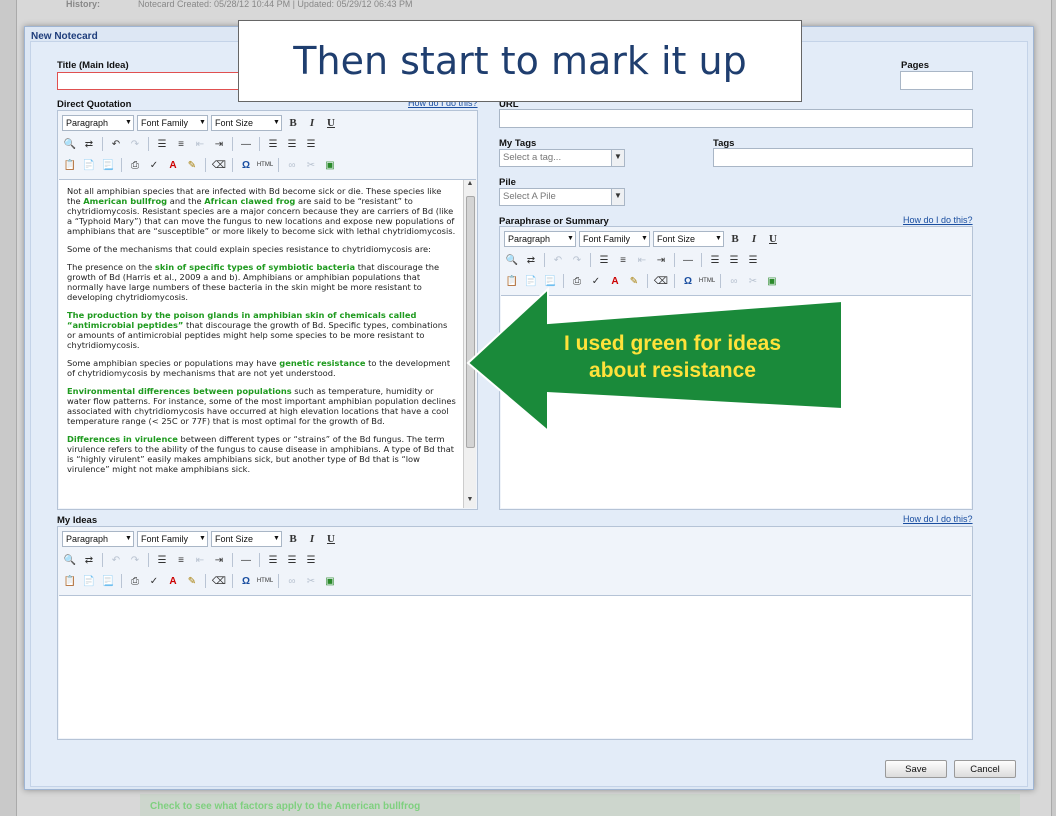 This screenshot has width=1056, height=816. What do you see at coordinates (562, 197) in the screenshot?
I see `pile-select: Select A Pile ▼` at bounding box center [562, 197].